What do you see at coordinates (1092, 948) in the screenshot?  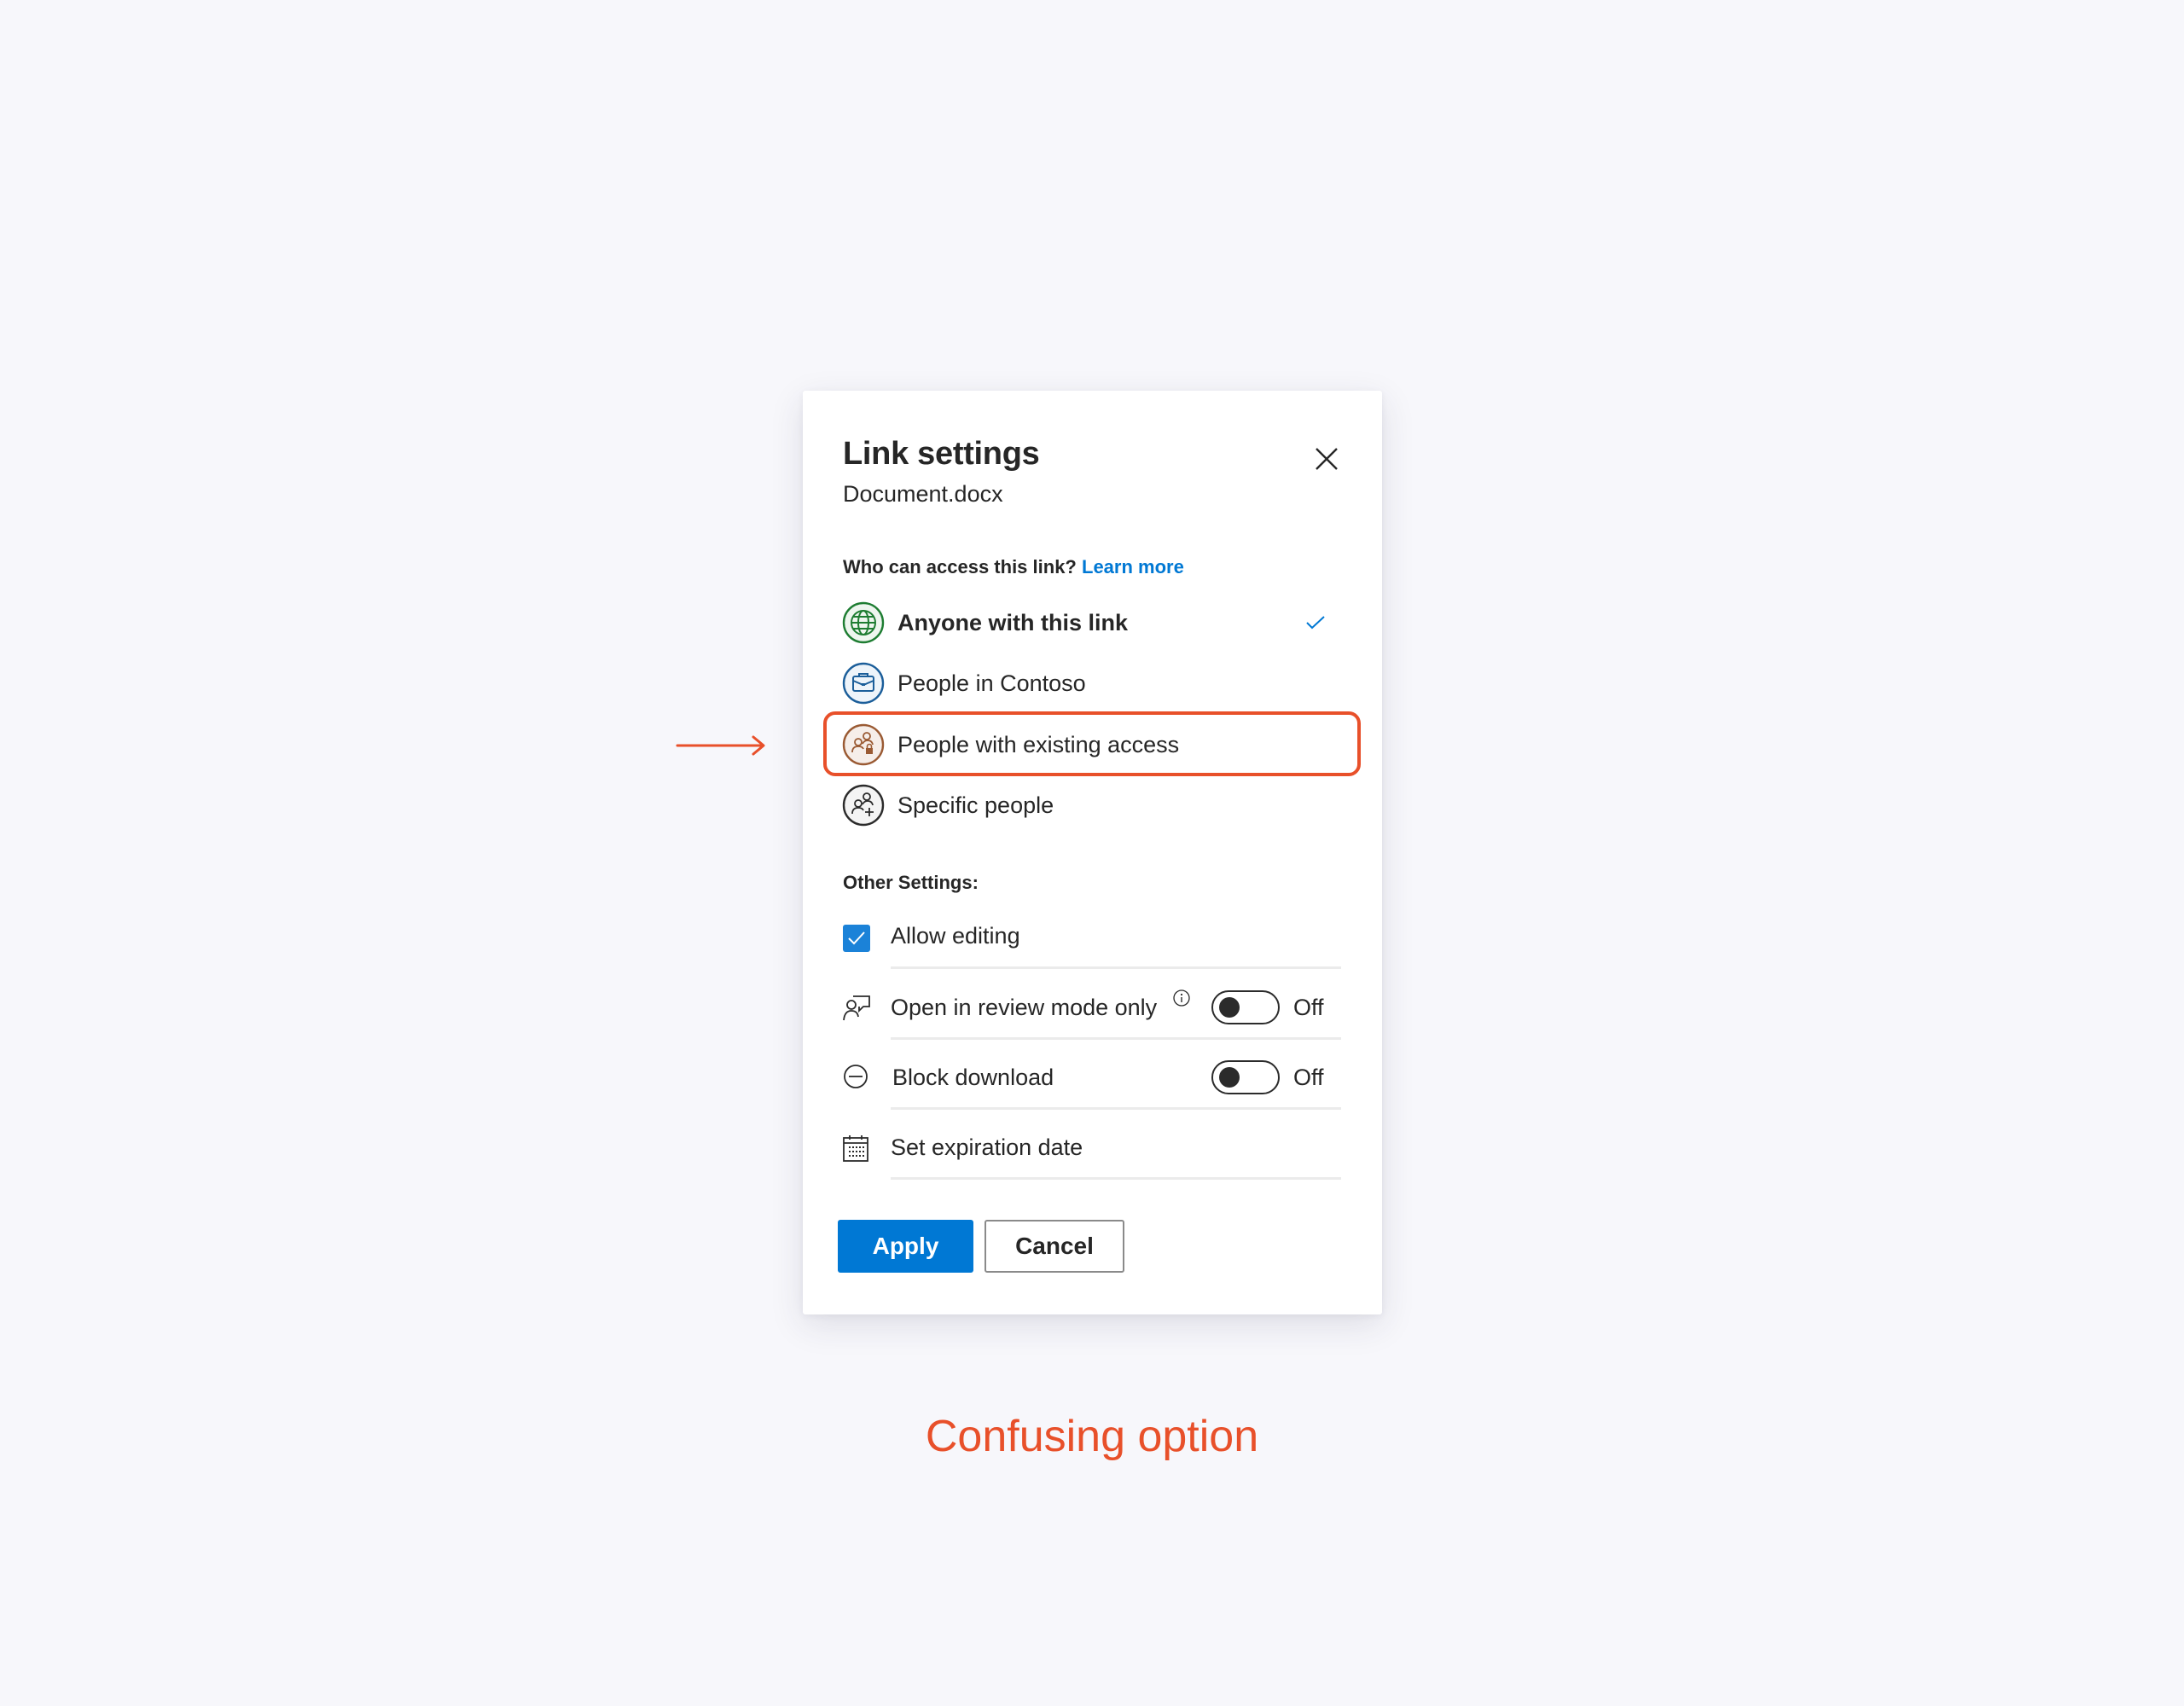 I see `setting-allow-editing: Allow editing` at bounding box center [1092, 948].